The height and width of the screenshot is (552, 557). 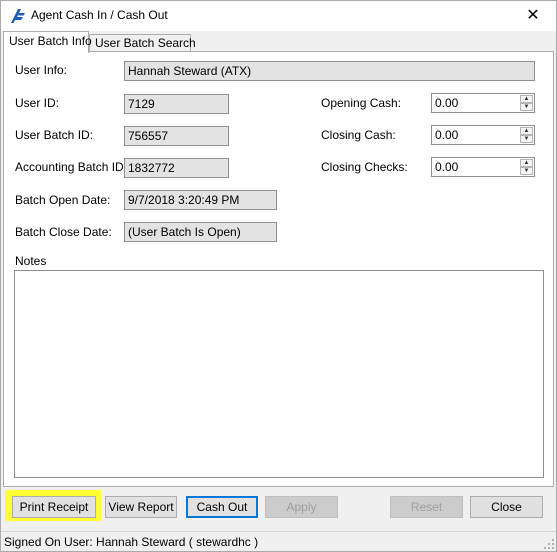 I want to click on resize-grip-icon, so click(x=549, y=544).